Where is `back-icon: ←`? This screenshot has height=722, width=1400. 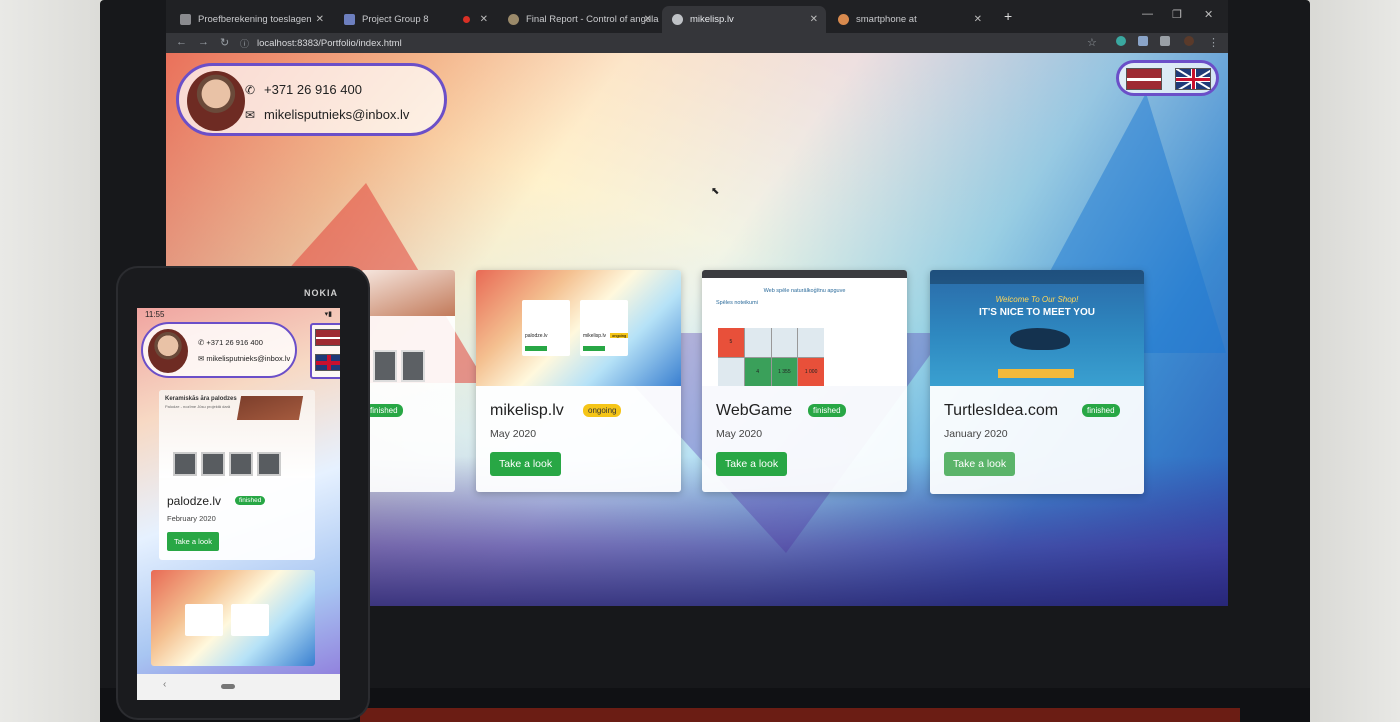 back-icon: ← is located at coordinates (181, 42).